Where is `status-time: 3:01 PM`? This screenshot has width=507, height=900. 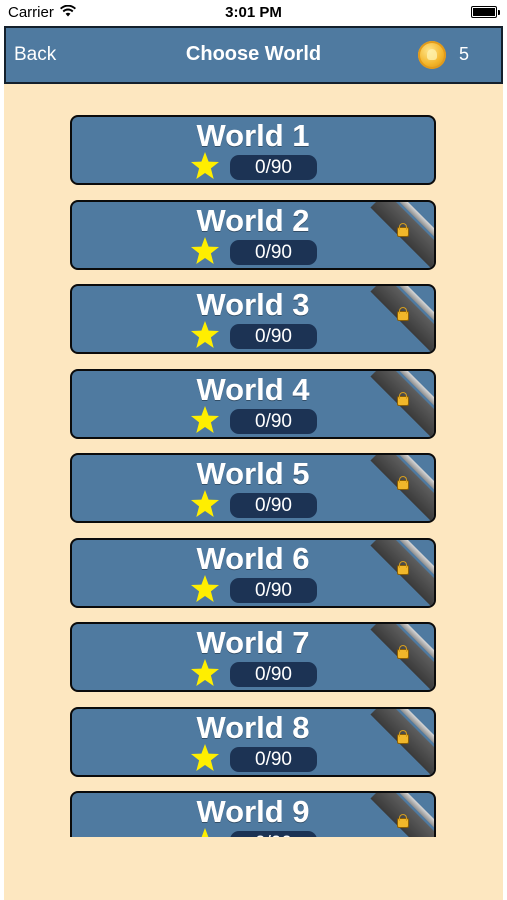 status-time: 3:01 PM is located at coordinates (253, 12).